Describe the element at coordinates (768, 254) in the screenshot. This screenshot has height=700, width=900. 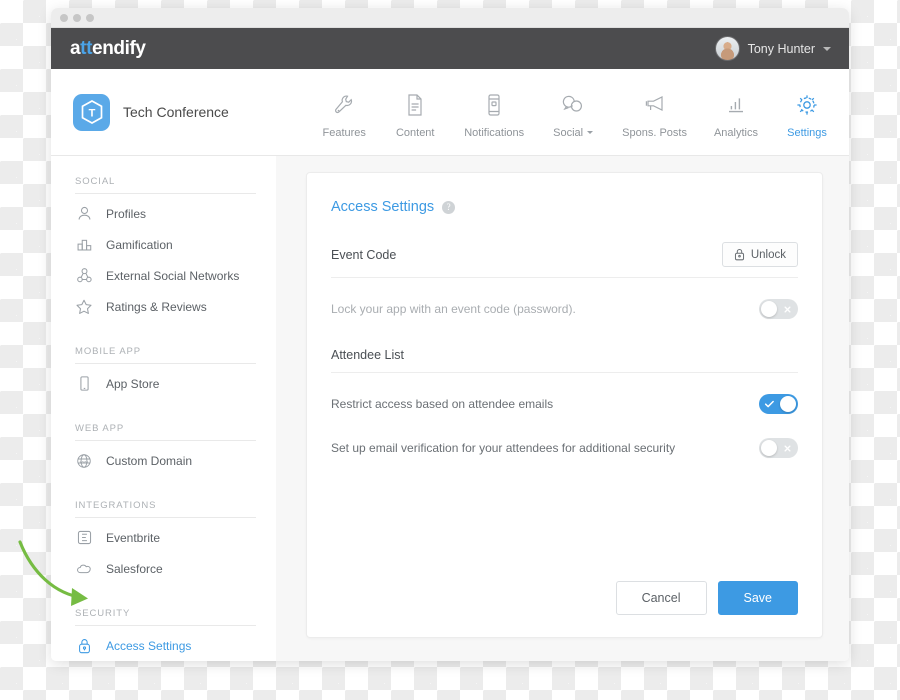
I see `unlock-button-label: Unlock` at that location.